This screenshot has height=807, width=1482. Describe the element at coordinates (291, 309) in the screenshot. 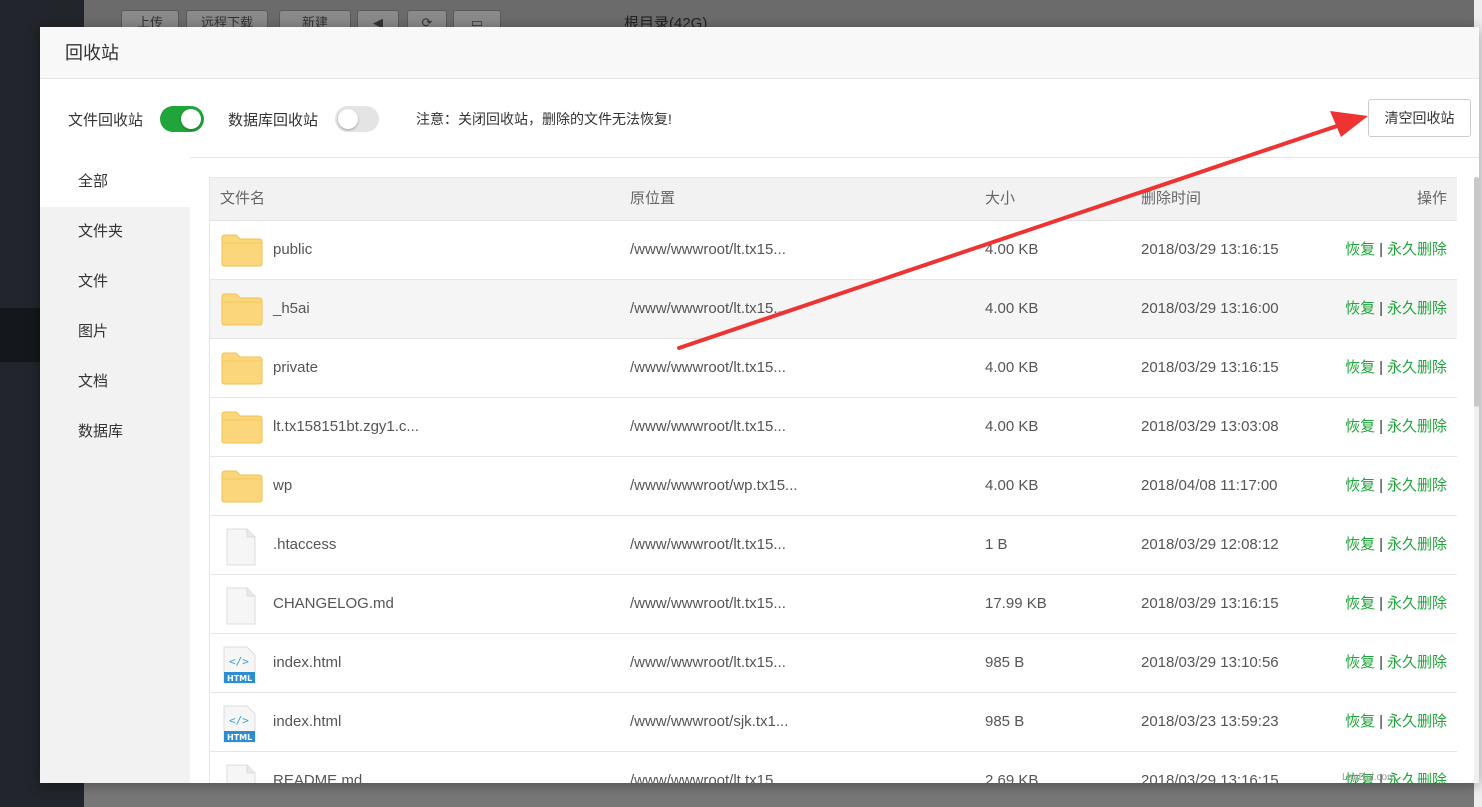

I see `row-filename: _h5ai` at that location.